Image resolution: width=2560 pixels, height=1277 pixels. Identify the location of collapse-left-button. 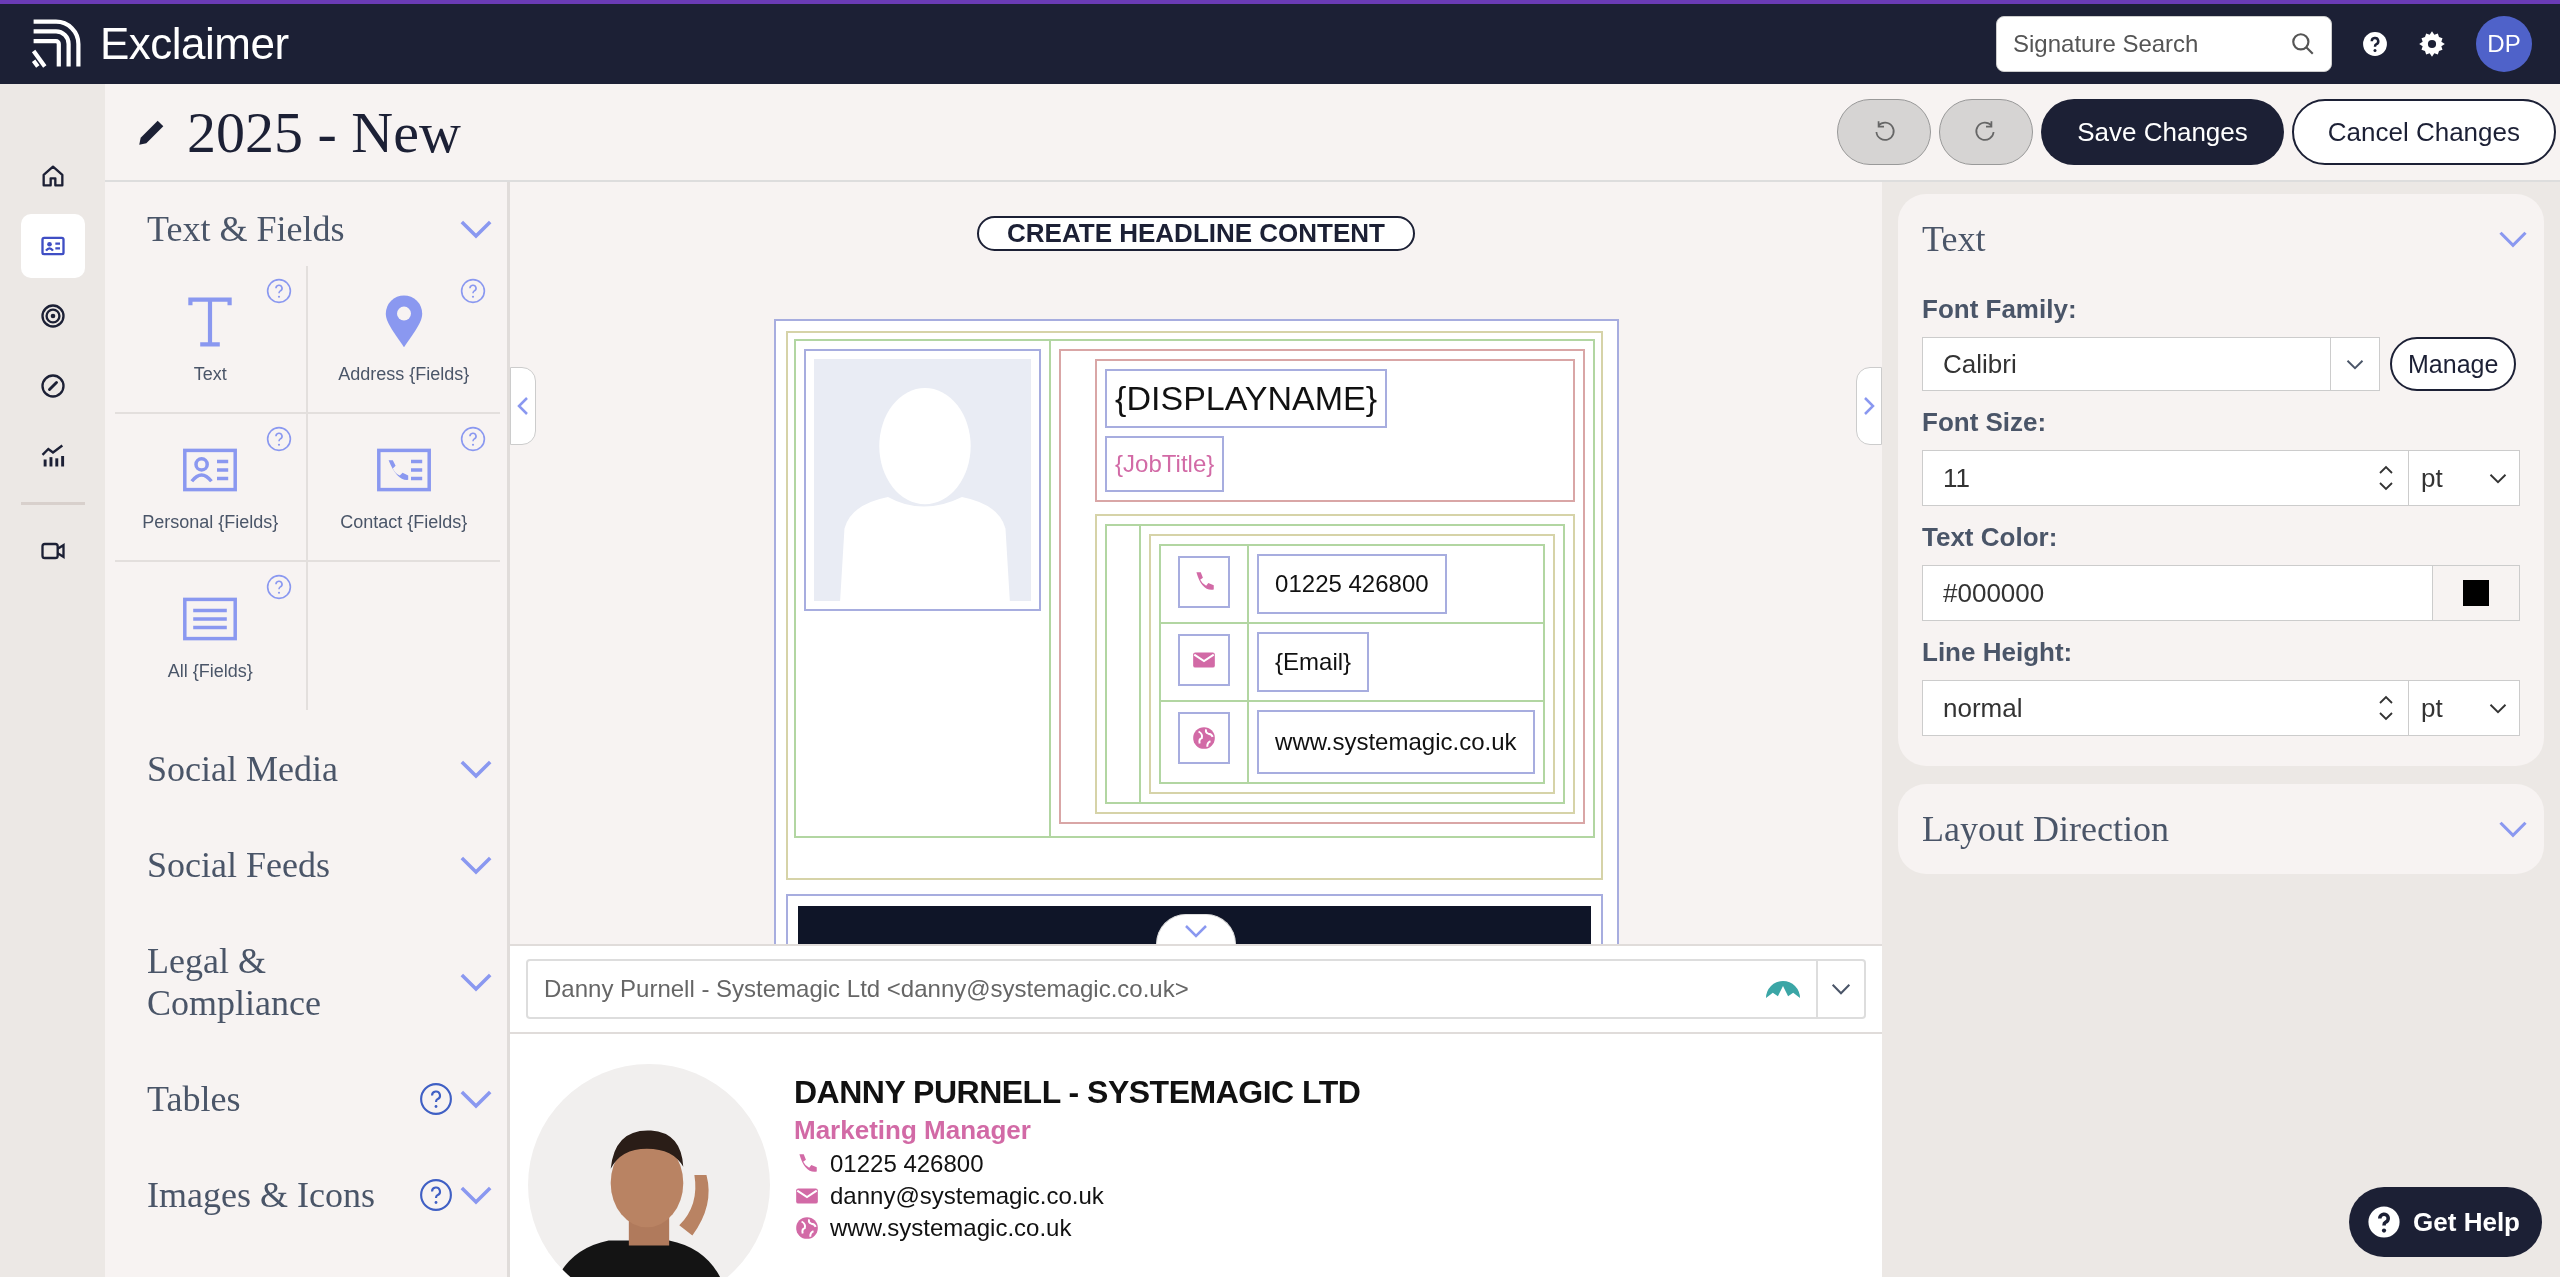
(523, 406).